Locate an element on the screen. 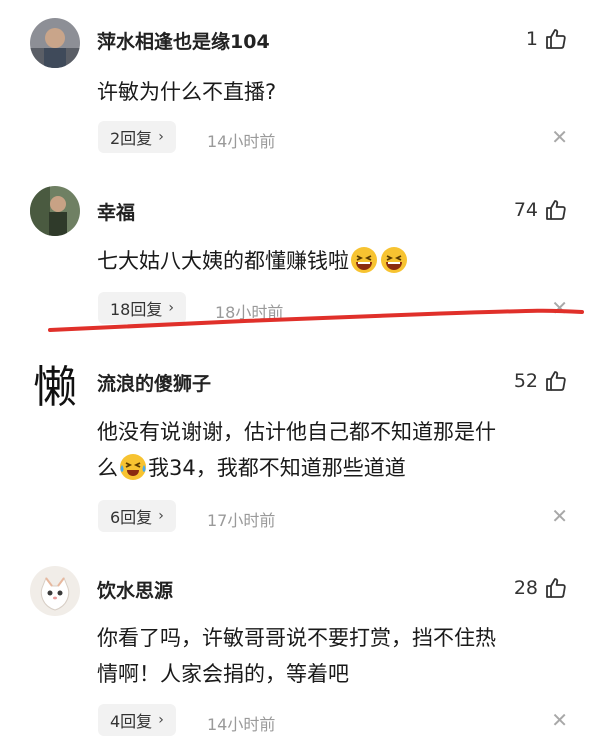  comment-text-fragment: 么 is located at coordinates (107, 468).